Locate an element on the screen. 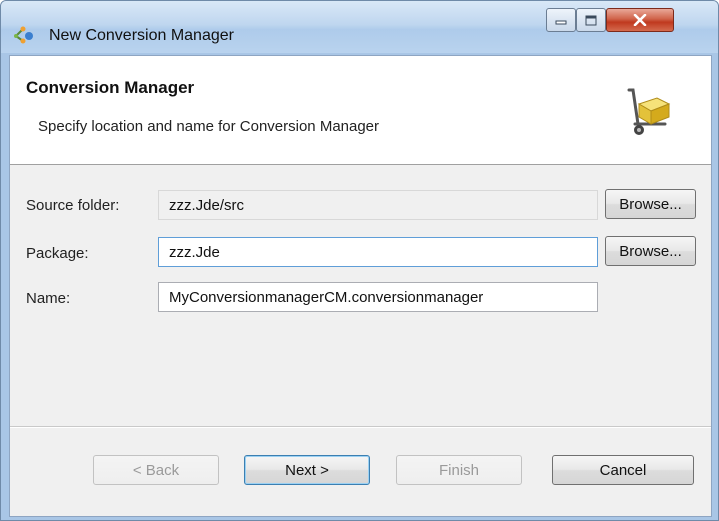 This screenshot has width=719, height=521. minimize-button is located at coordinates (561, 20).